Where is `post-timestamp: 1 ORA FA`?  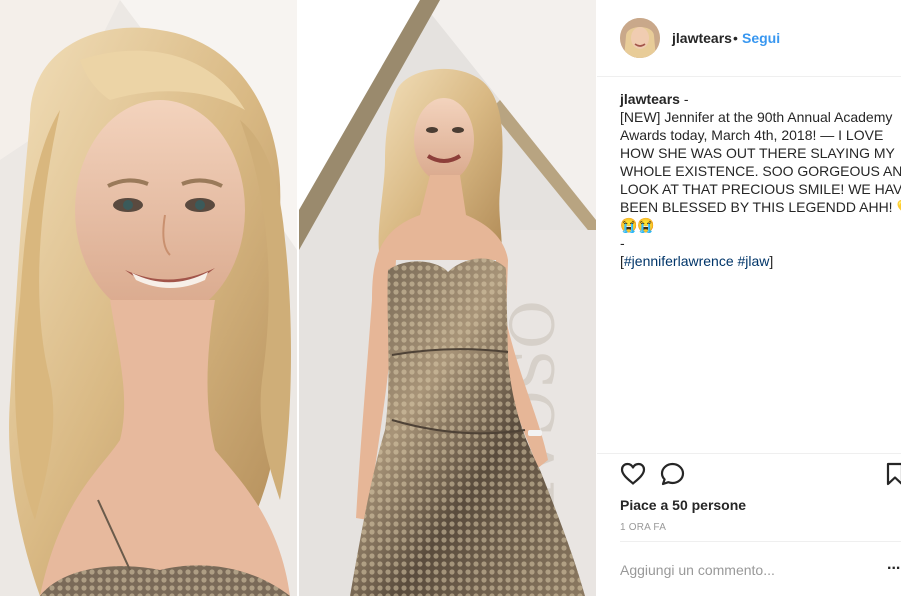 post-timestamp: 1 ORA FA is located at coordinates (643, 527).